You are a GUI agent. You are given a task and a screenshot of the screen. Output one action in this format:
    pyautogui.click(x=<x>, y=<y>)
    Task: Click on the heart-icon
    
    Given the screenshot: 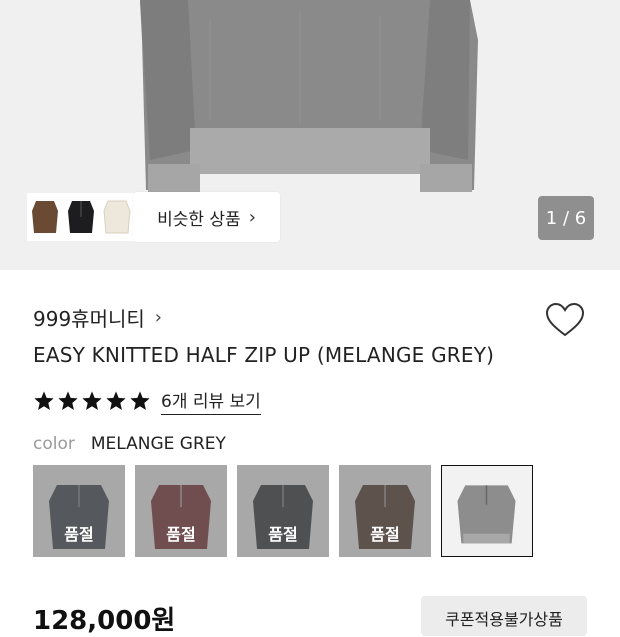 What is the action you would take?
    pyautogui.click(x=565, y=321)
    